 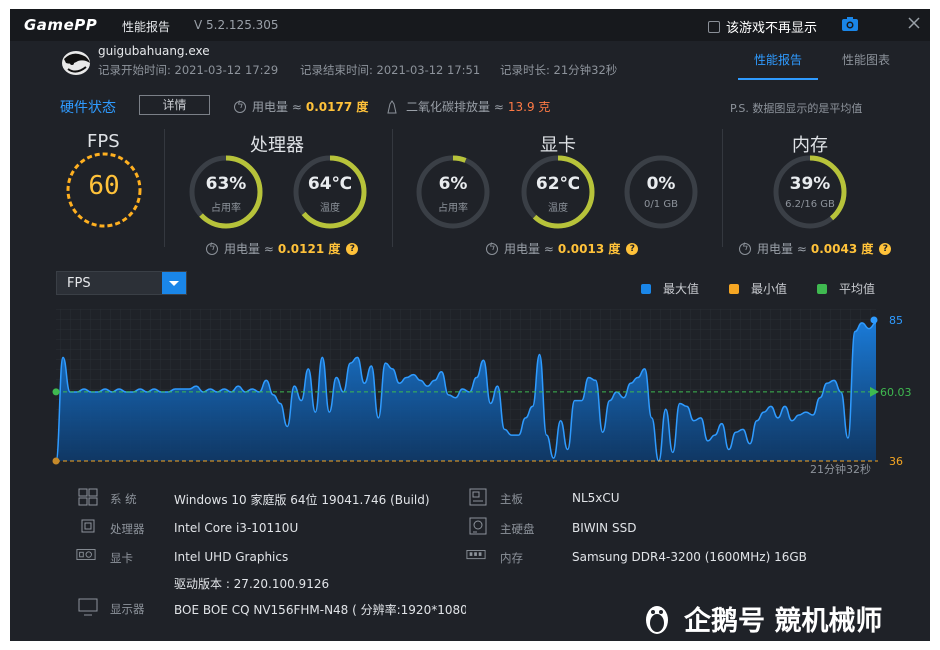 What do you see at coordinates (453, 184) in the screenshot?
I see `gpu-usage-value: 6%` at bounding box center [453, 184].